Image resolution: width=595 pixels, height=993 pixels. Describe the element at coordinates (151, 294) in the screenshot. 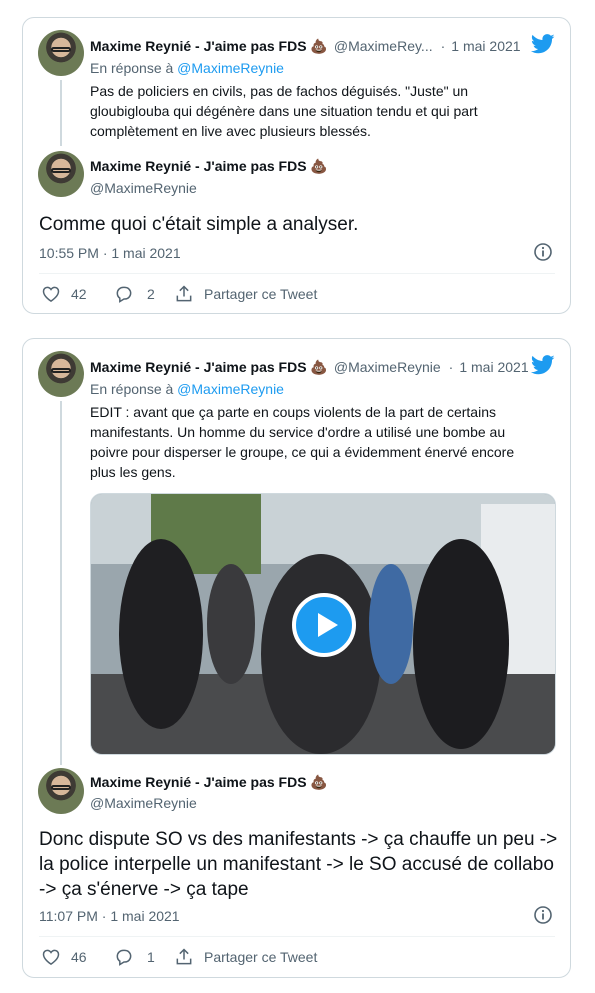

I see `reply-count: 2` at that location.